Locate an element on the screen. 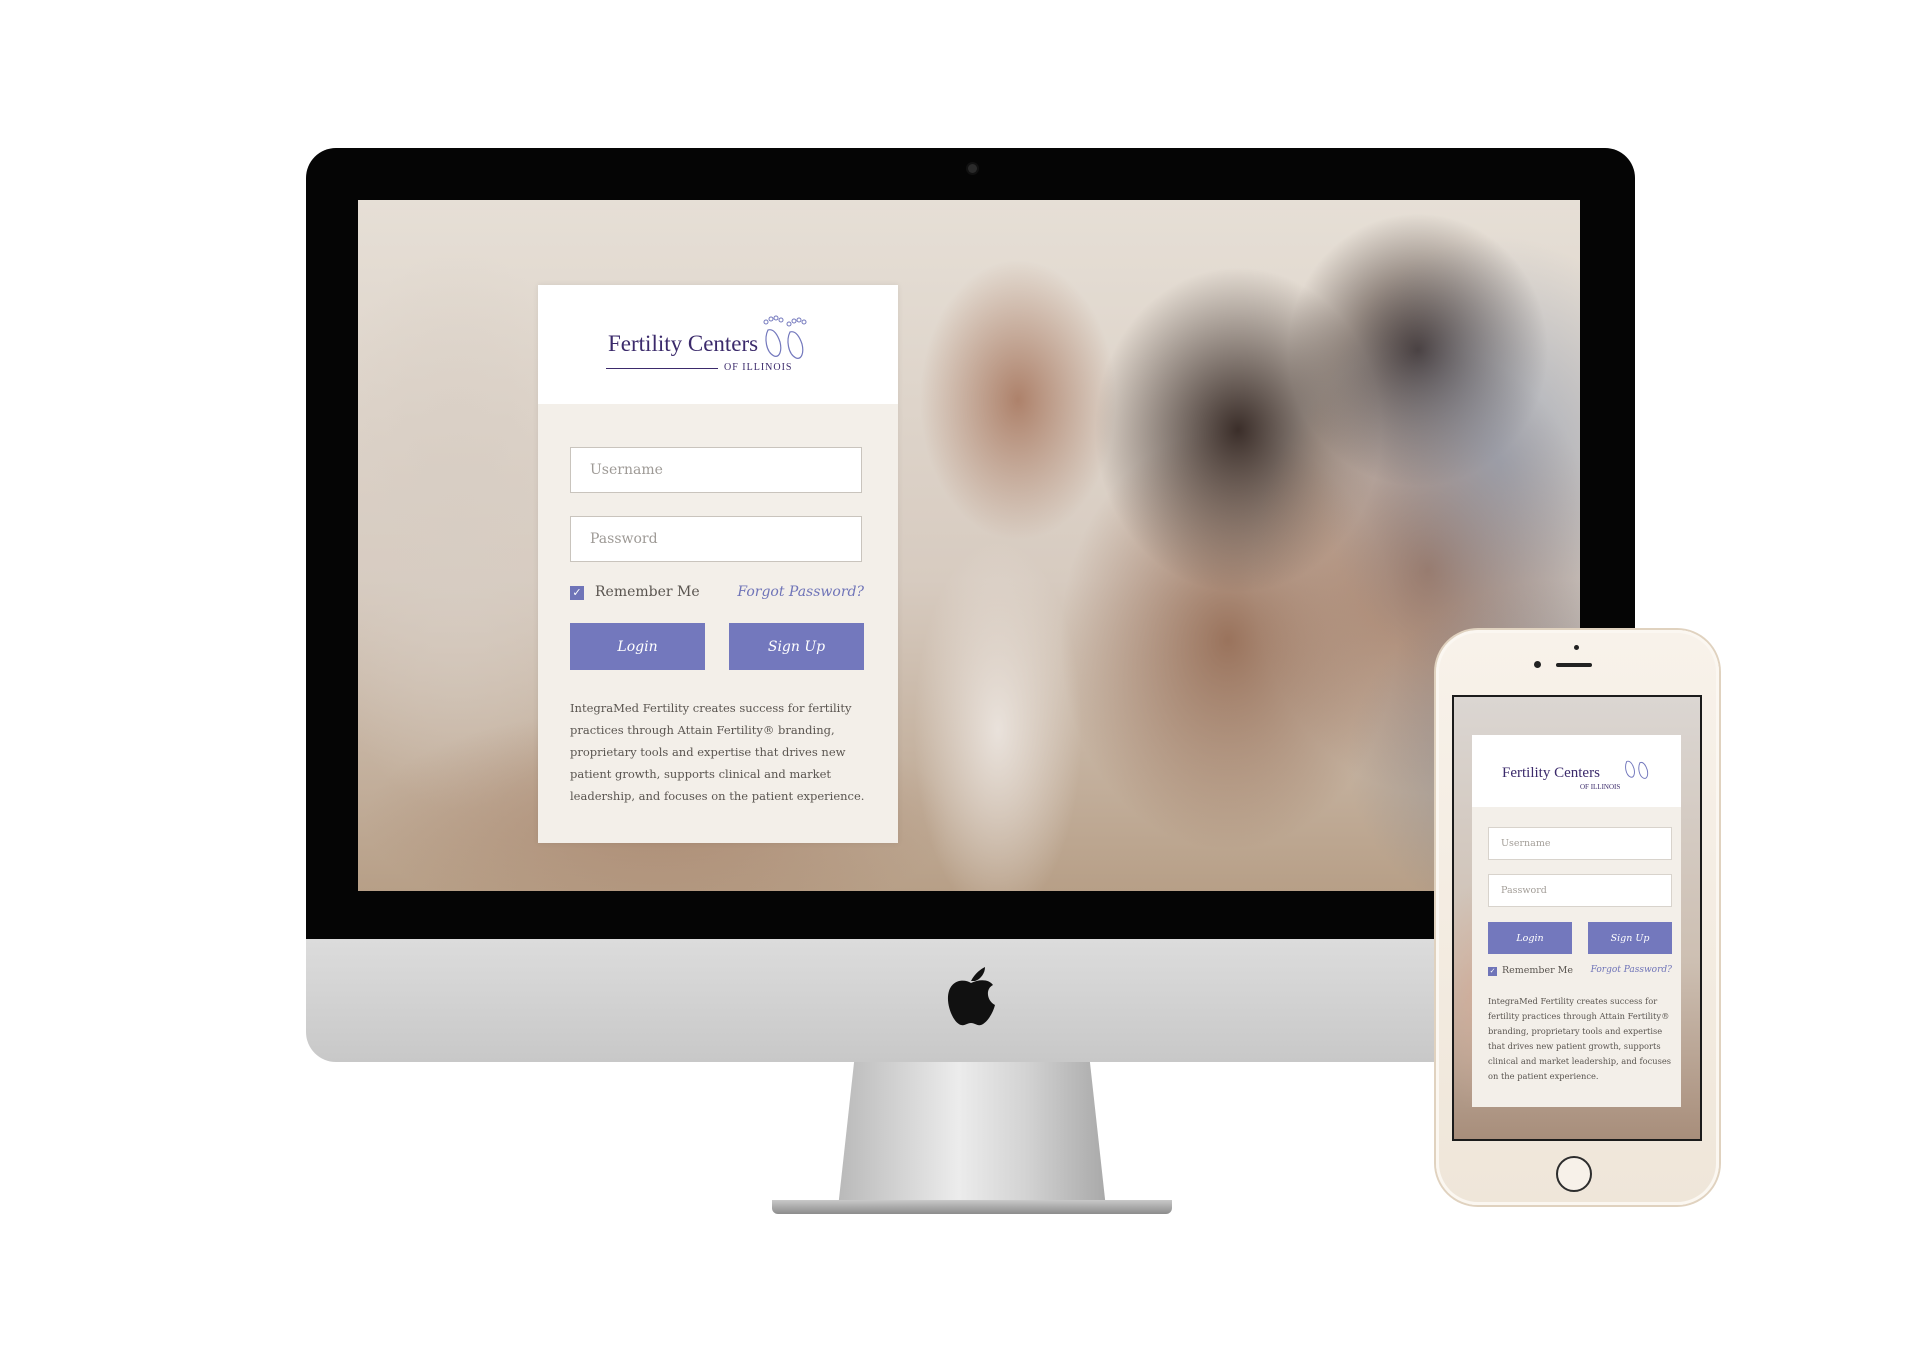  password-input is located at coordinates (716, 539).